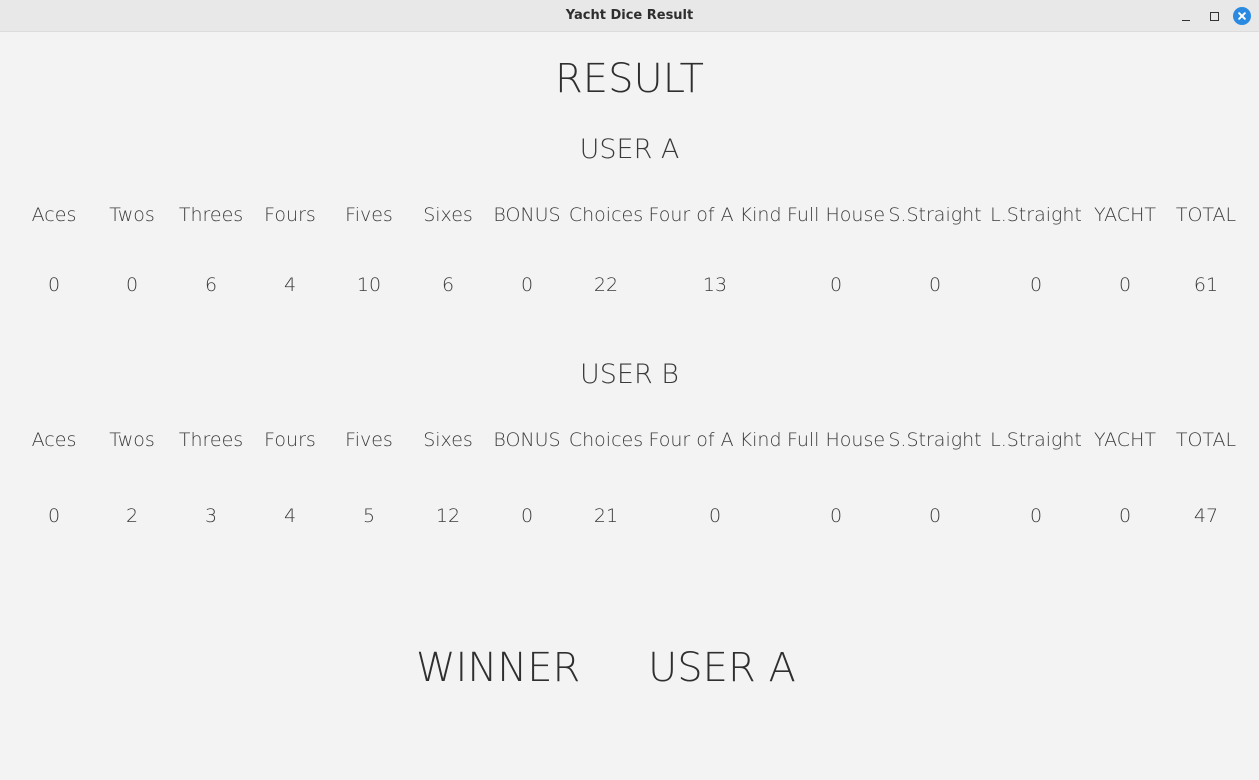  I want to click on maximize-icon, so click(1214, 16).